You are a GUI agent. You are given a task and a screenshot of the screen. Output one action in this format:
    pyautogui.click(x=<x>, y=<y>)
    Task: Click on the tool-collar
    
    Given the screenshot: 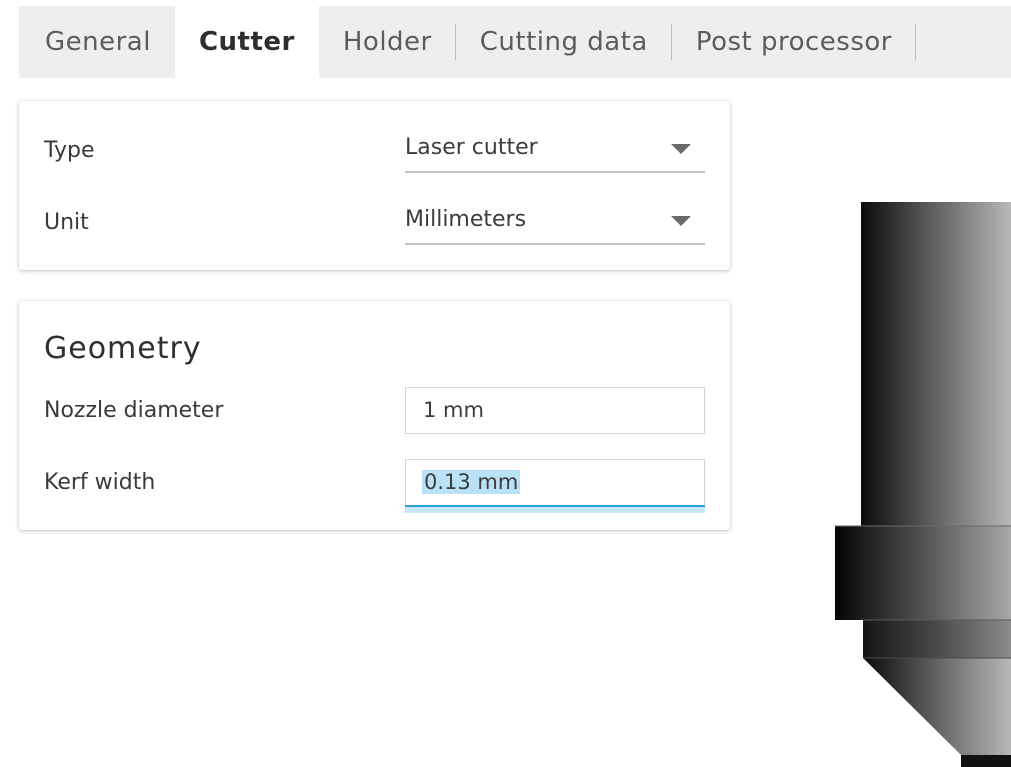 What is the action you would take?
    pyautogui.click(x=923, y=573)
    